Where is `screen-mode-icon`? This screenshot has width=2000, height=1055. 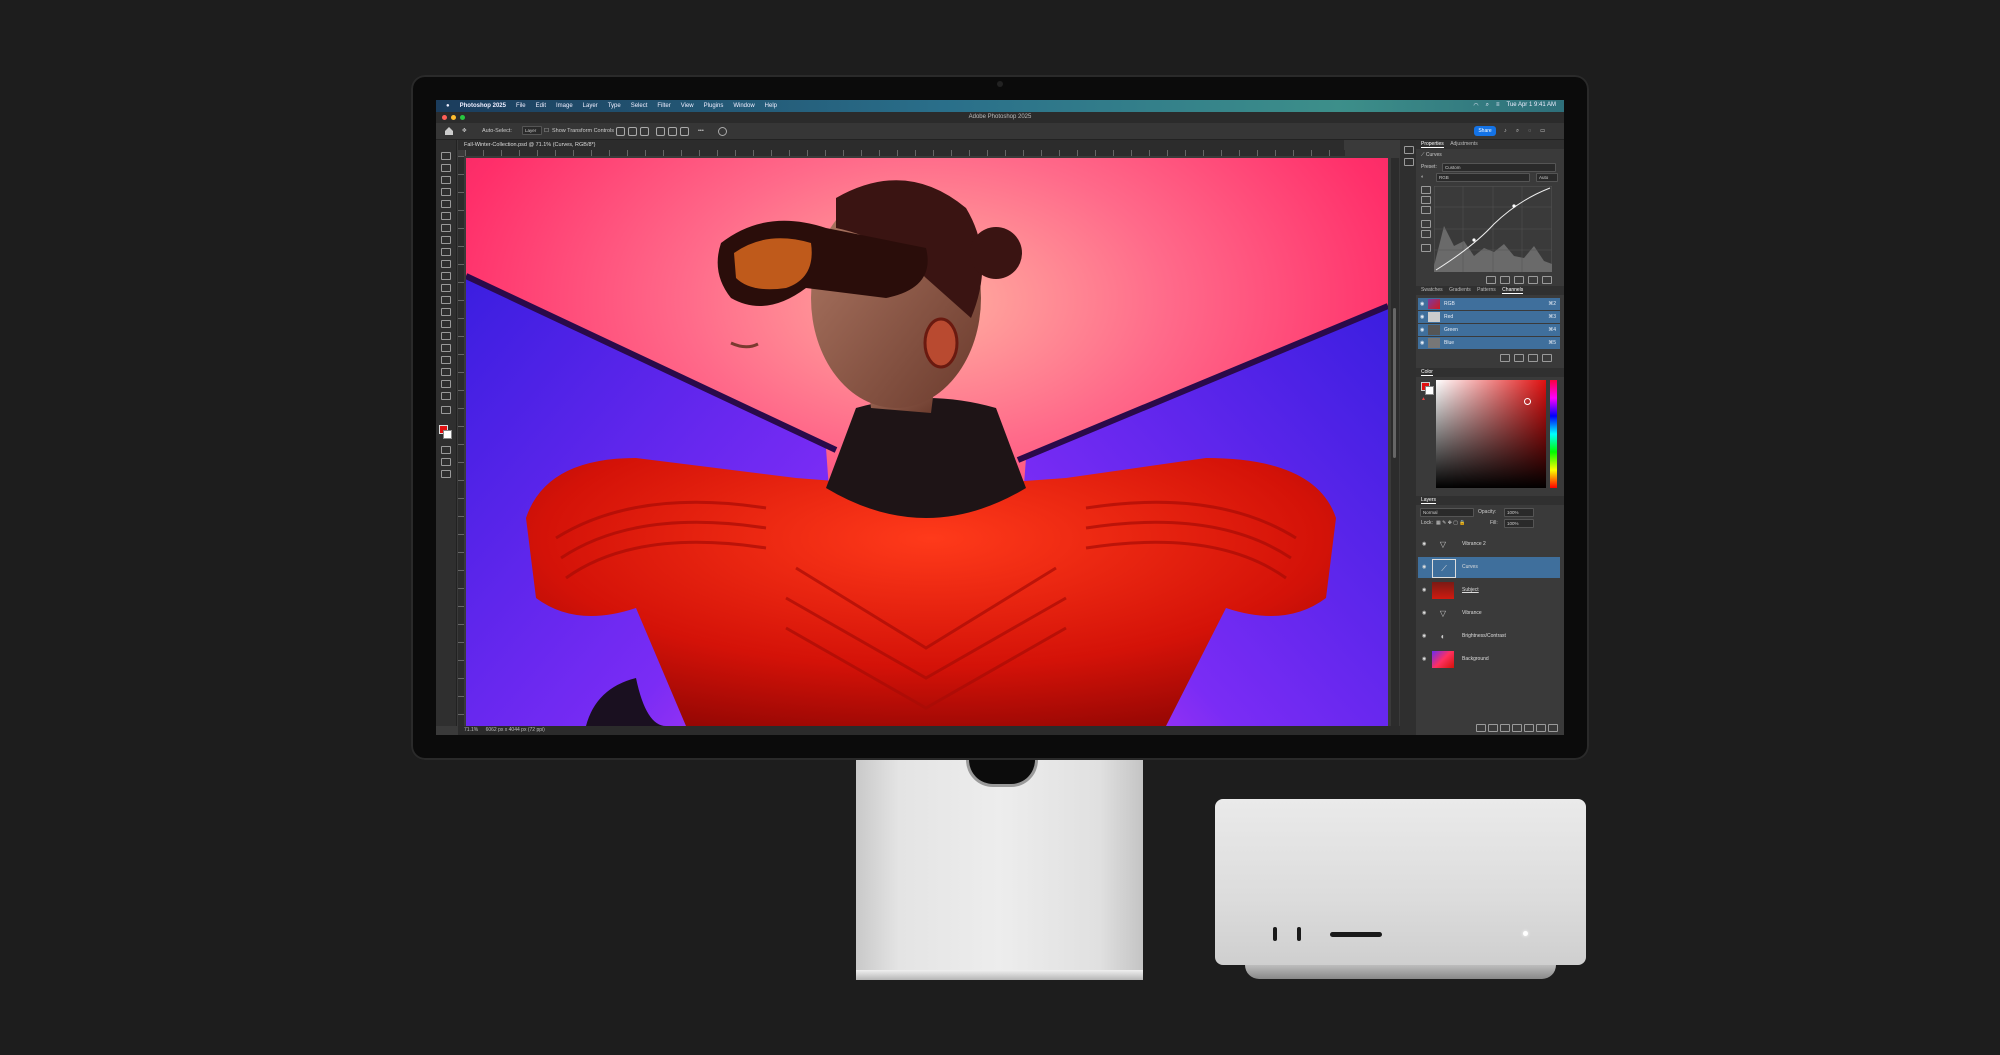 screen-mode-icon is located at coordinates (446, 462).